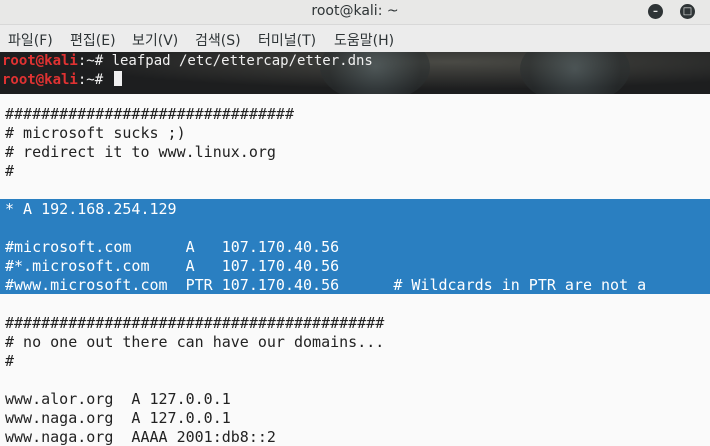 The image size is (710, 446). Describe the element at coordinates (575, 73) in the screenshot. I see `wallpaper-eye-right` at that location.